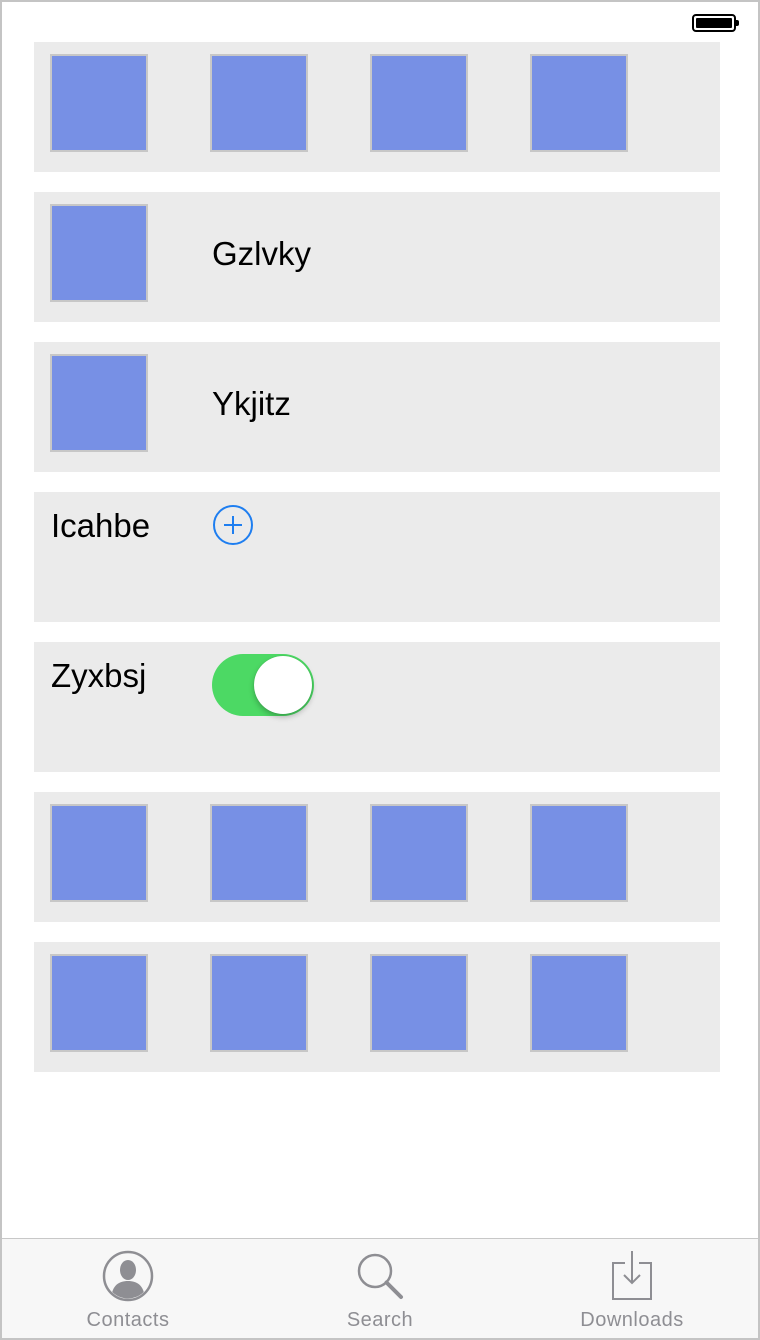  I want to click on status-bar, so click(380, 22).